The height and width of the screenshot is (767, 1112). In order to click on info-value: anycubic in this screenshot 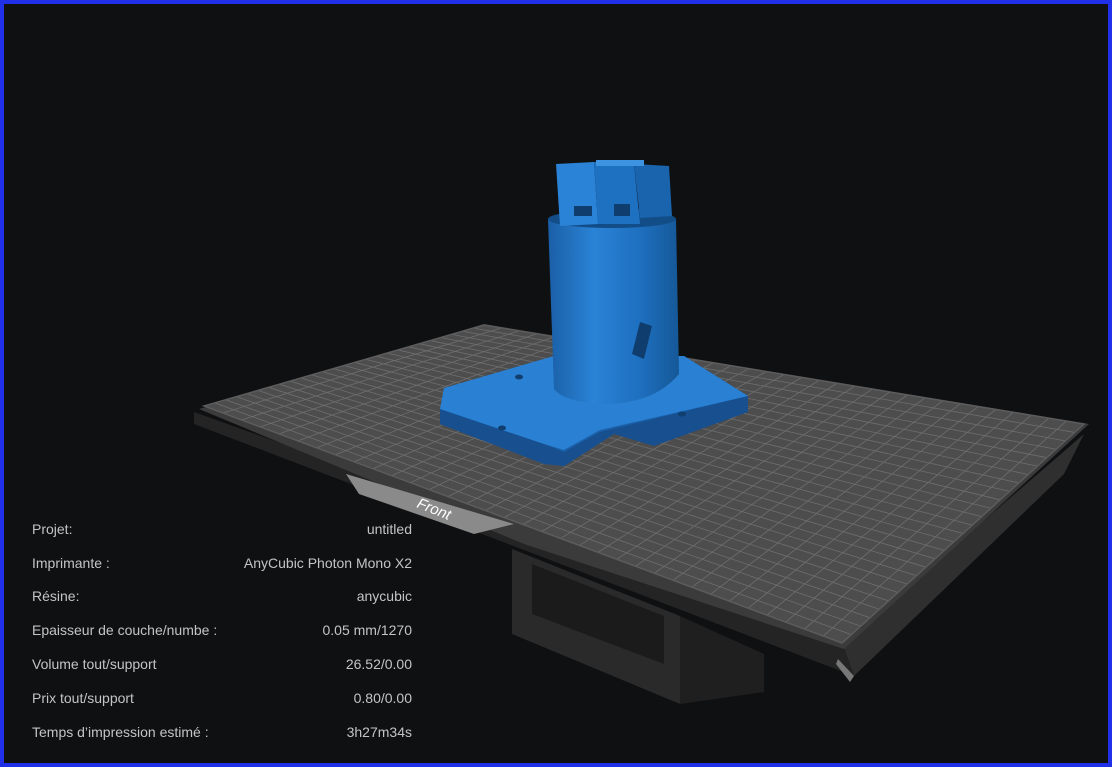, I will do `click(384, 596)`.